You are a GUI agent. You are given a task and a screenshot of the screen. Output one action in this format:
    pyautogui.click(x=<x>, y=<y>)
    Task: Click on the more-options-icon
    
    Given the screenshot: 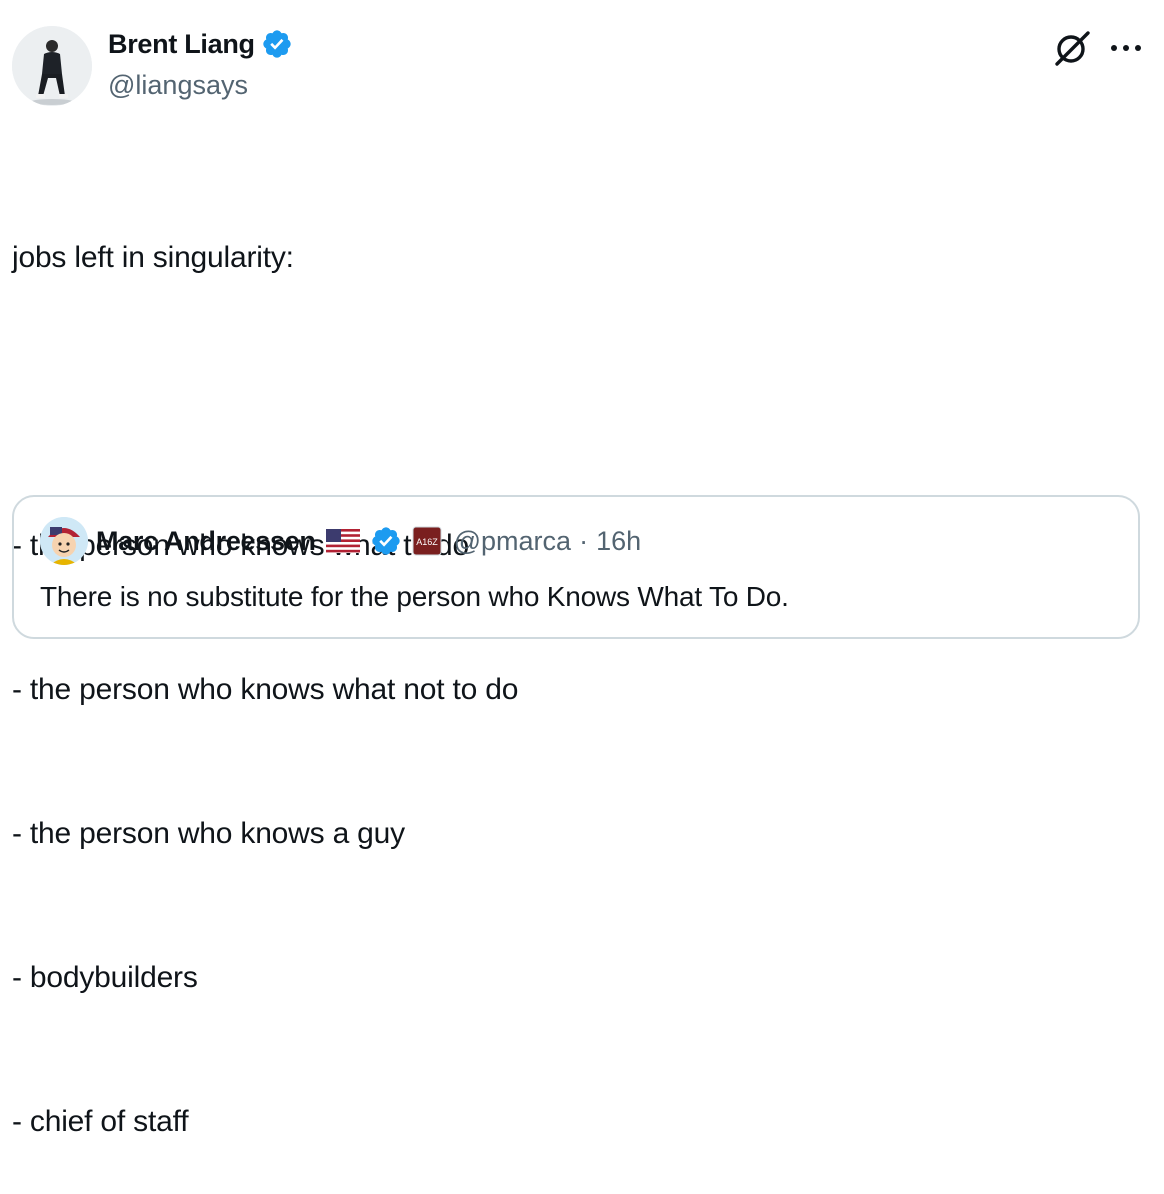 What is the action you would take?
    pyautogui.click(x=1126, y=48)
    